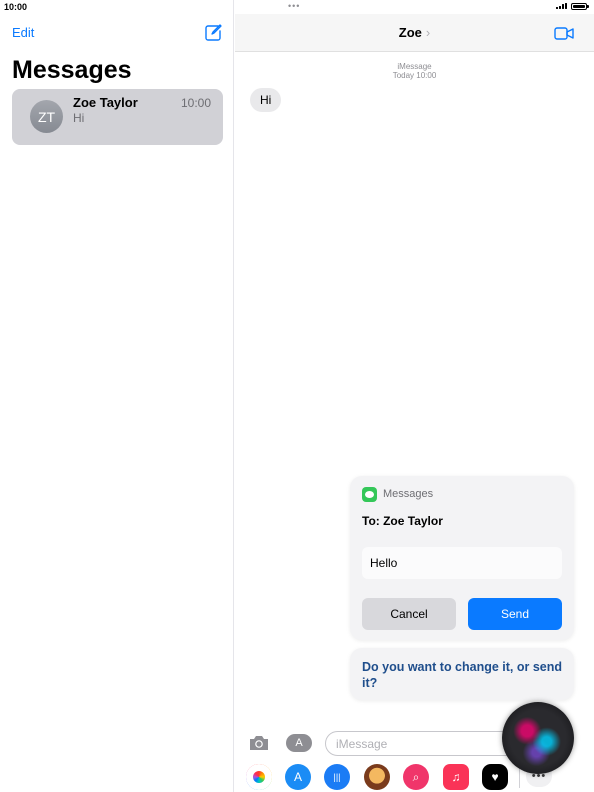  What do you see at coordinates (414, 66) in the screenshot?
I see `service-name: iMessage` at bounding box center [414, 66].